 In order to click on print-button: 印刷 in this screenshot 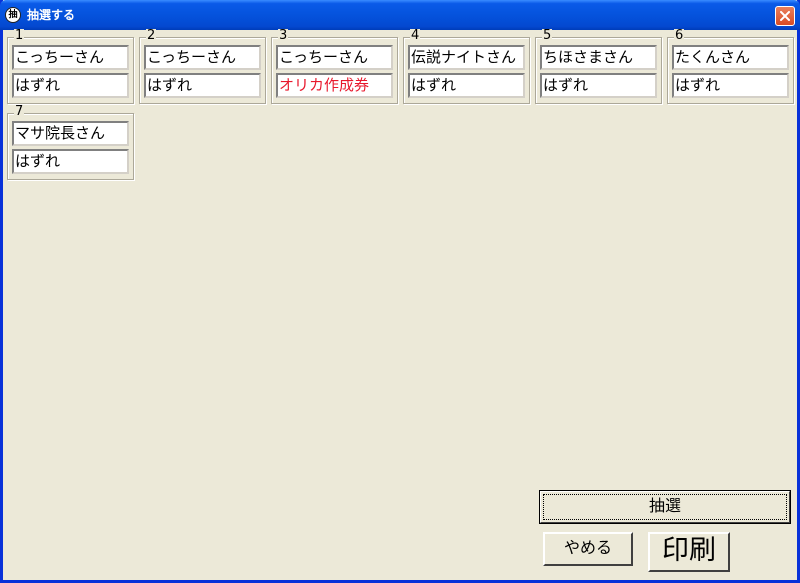, I will do `click(689, 552)`.